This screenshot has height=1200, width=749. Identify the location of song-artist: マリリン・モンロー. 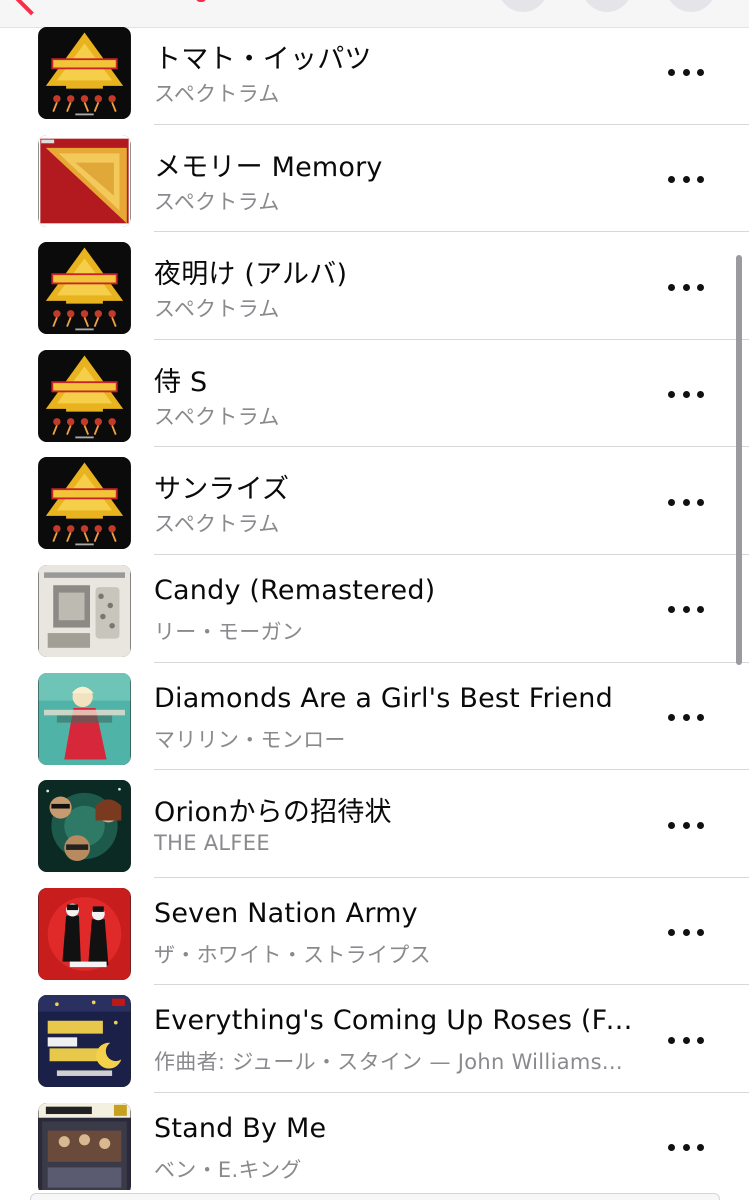
(250, 739).